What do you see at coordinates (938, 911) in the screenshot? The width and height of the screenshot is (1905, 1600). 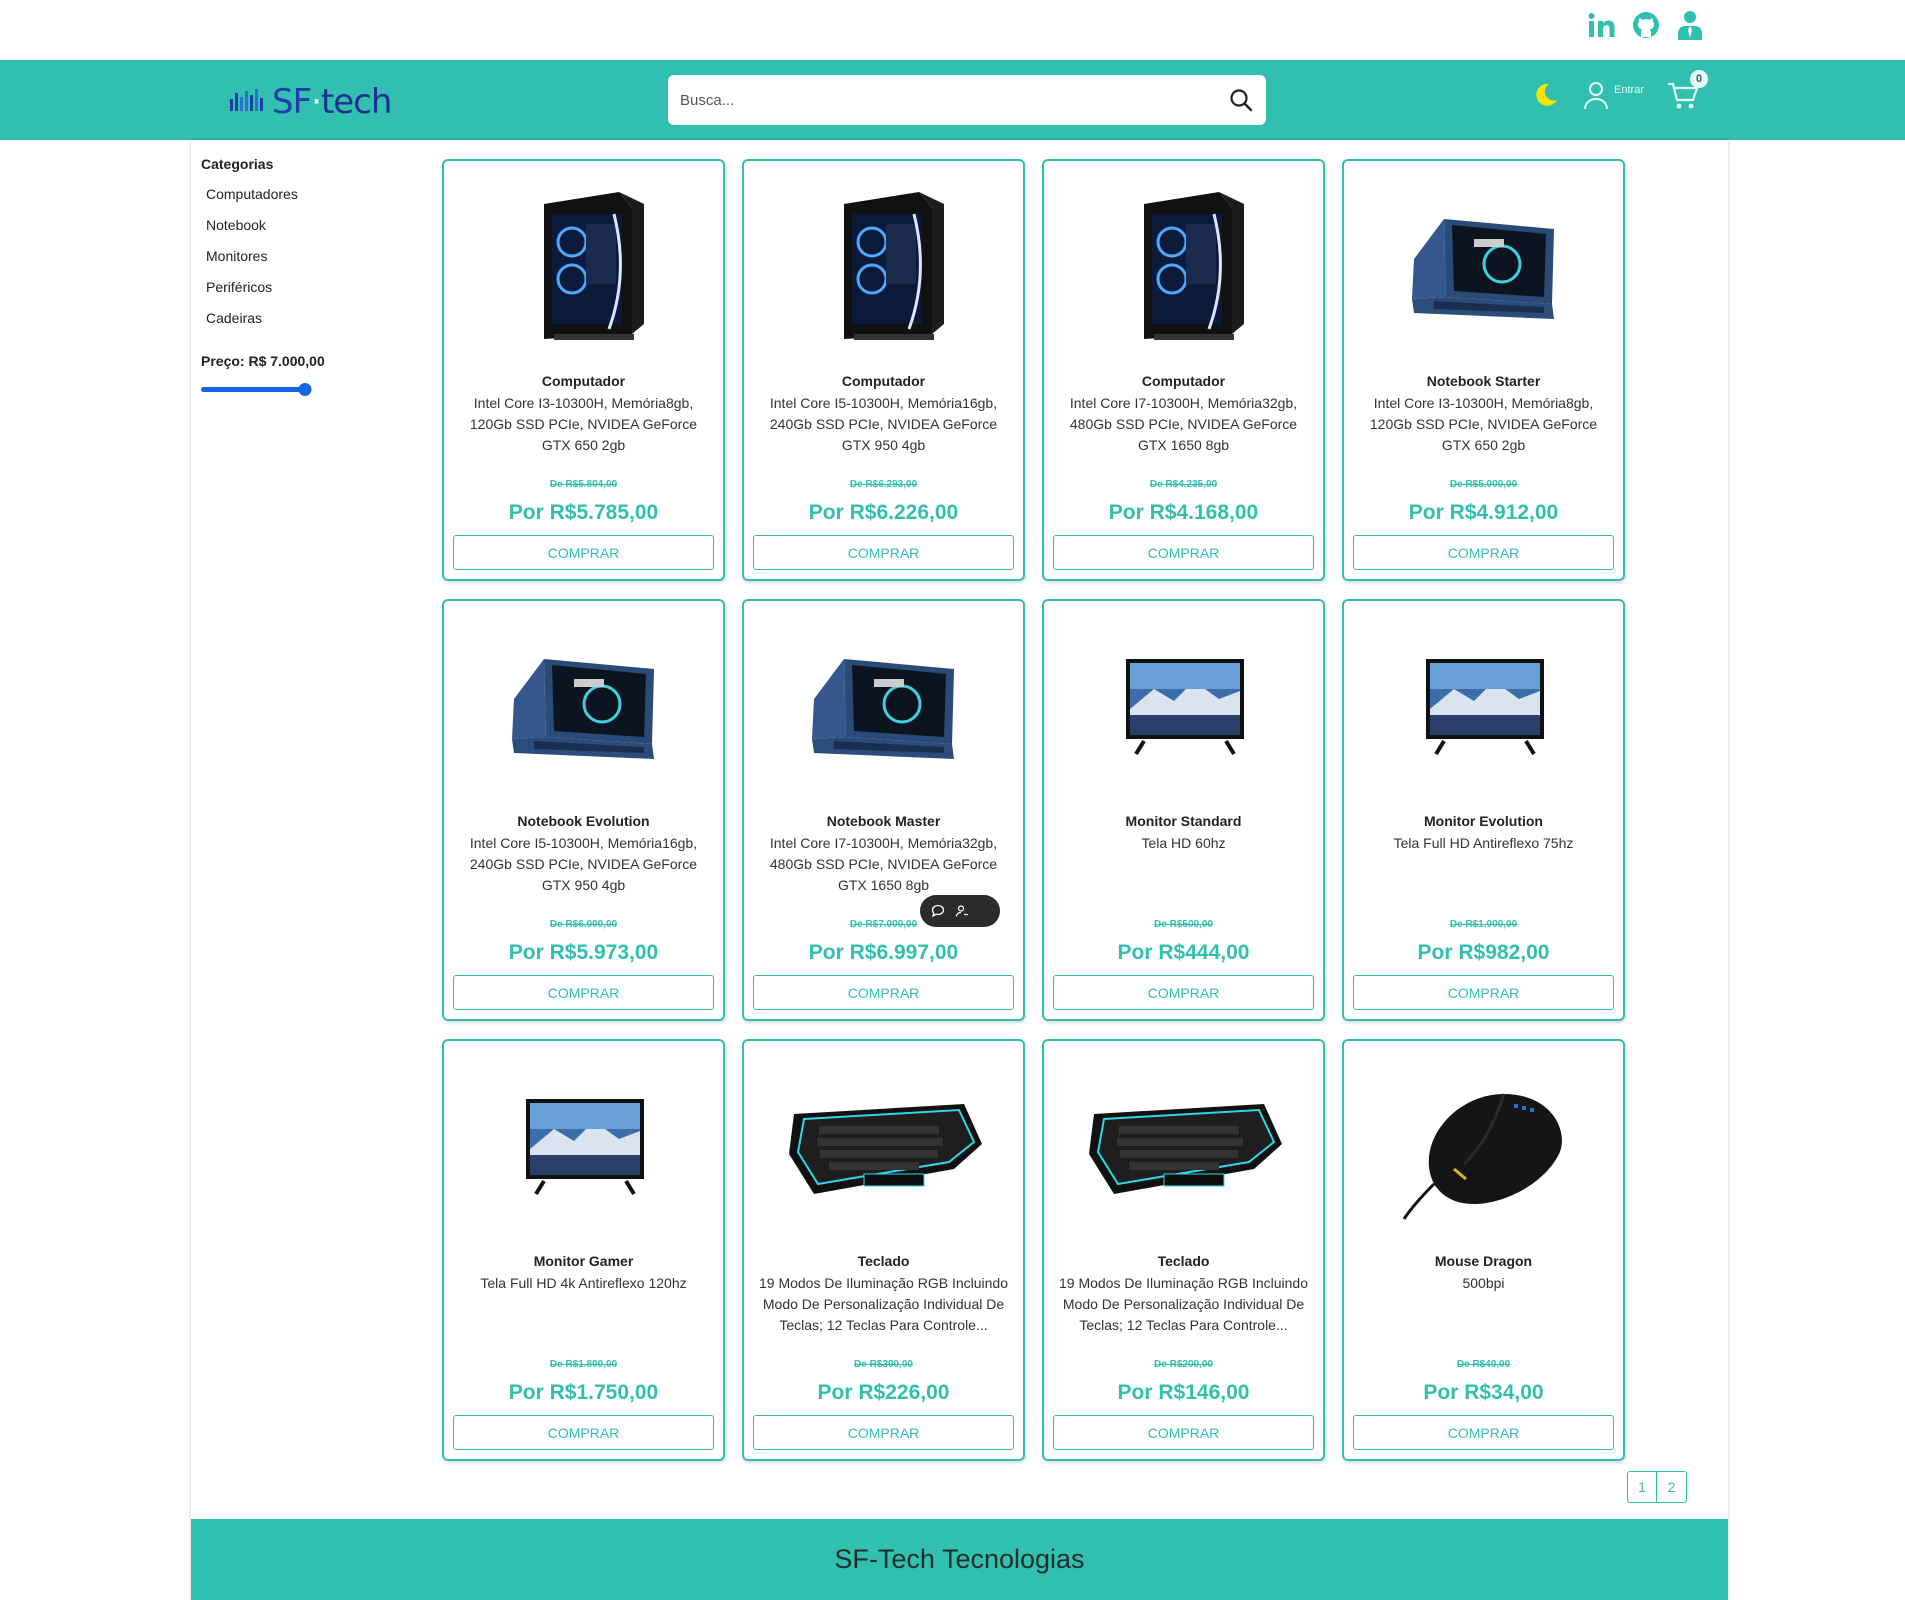 I see `chat-bubble-icon` at bounding box center [938, 911].